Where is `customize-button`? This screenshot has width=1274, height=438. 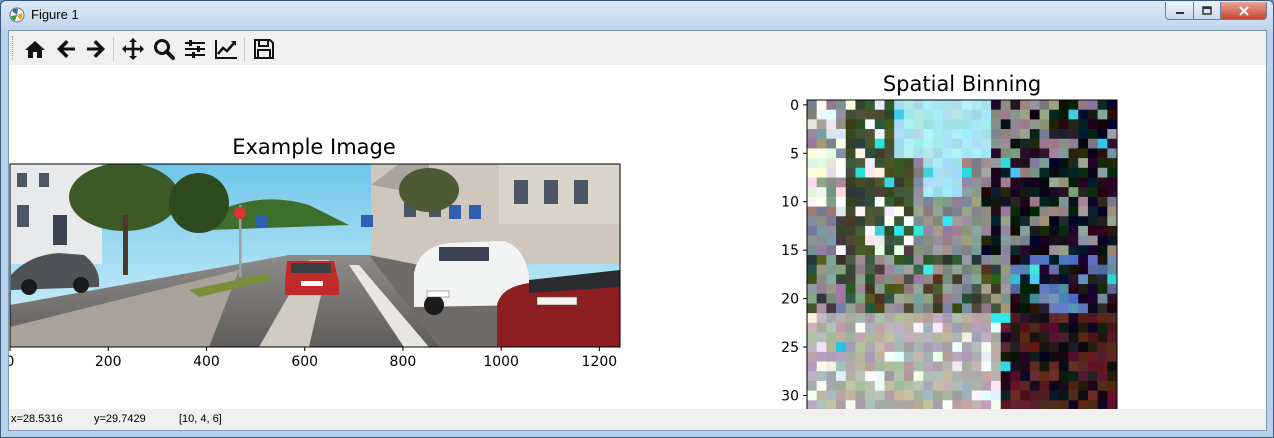
customize-button is located at coordinates (226, 49).